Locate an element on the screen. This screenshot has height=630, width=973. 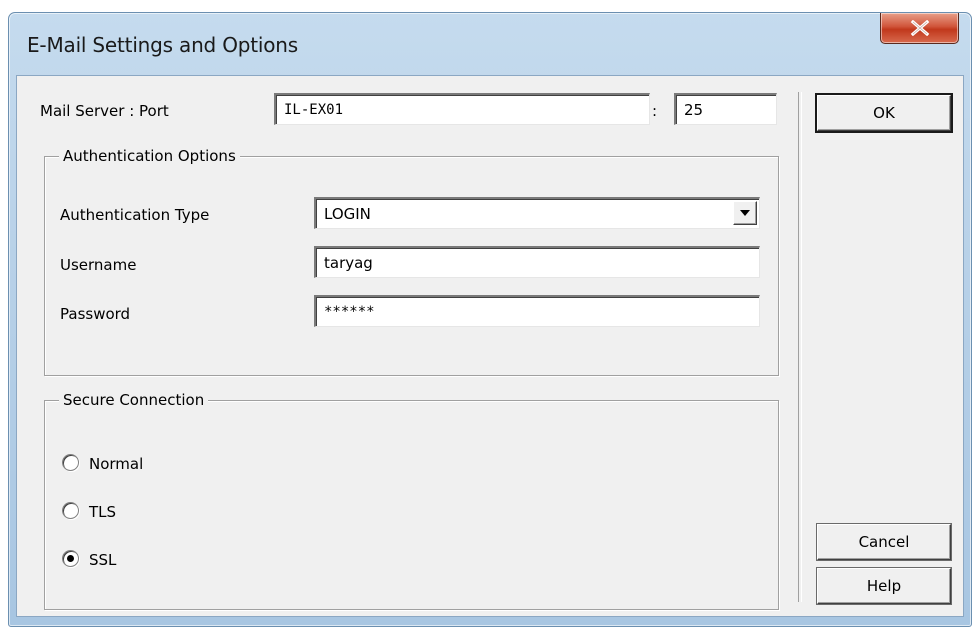
password-input: ****** is located at coordinates (537, 311).